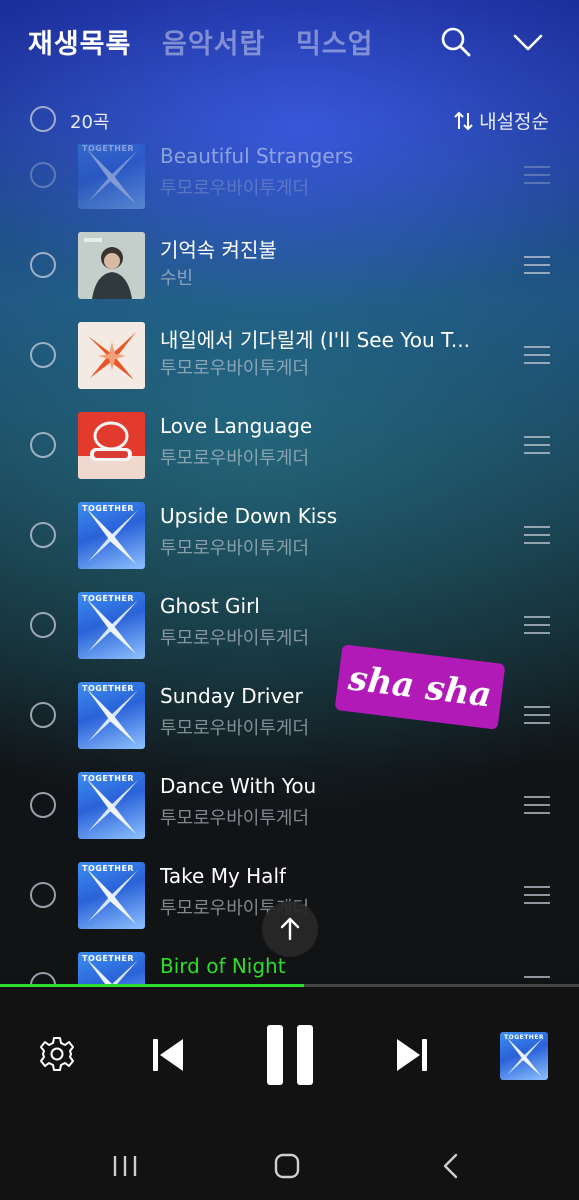  I want to click on portrait-icon, so click(111, 265).